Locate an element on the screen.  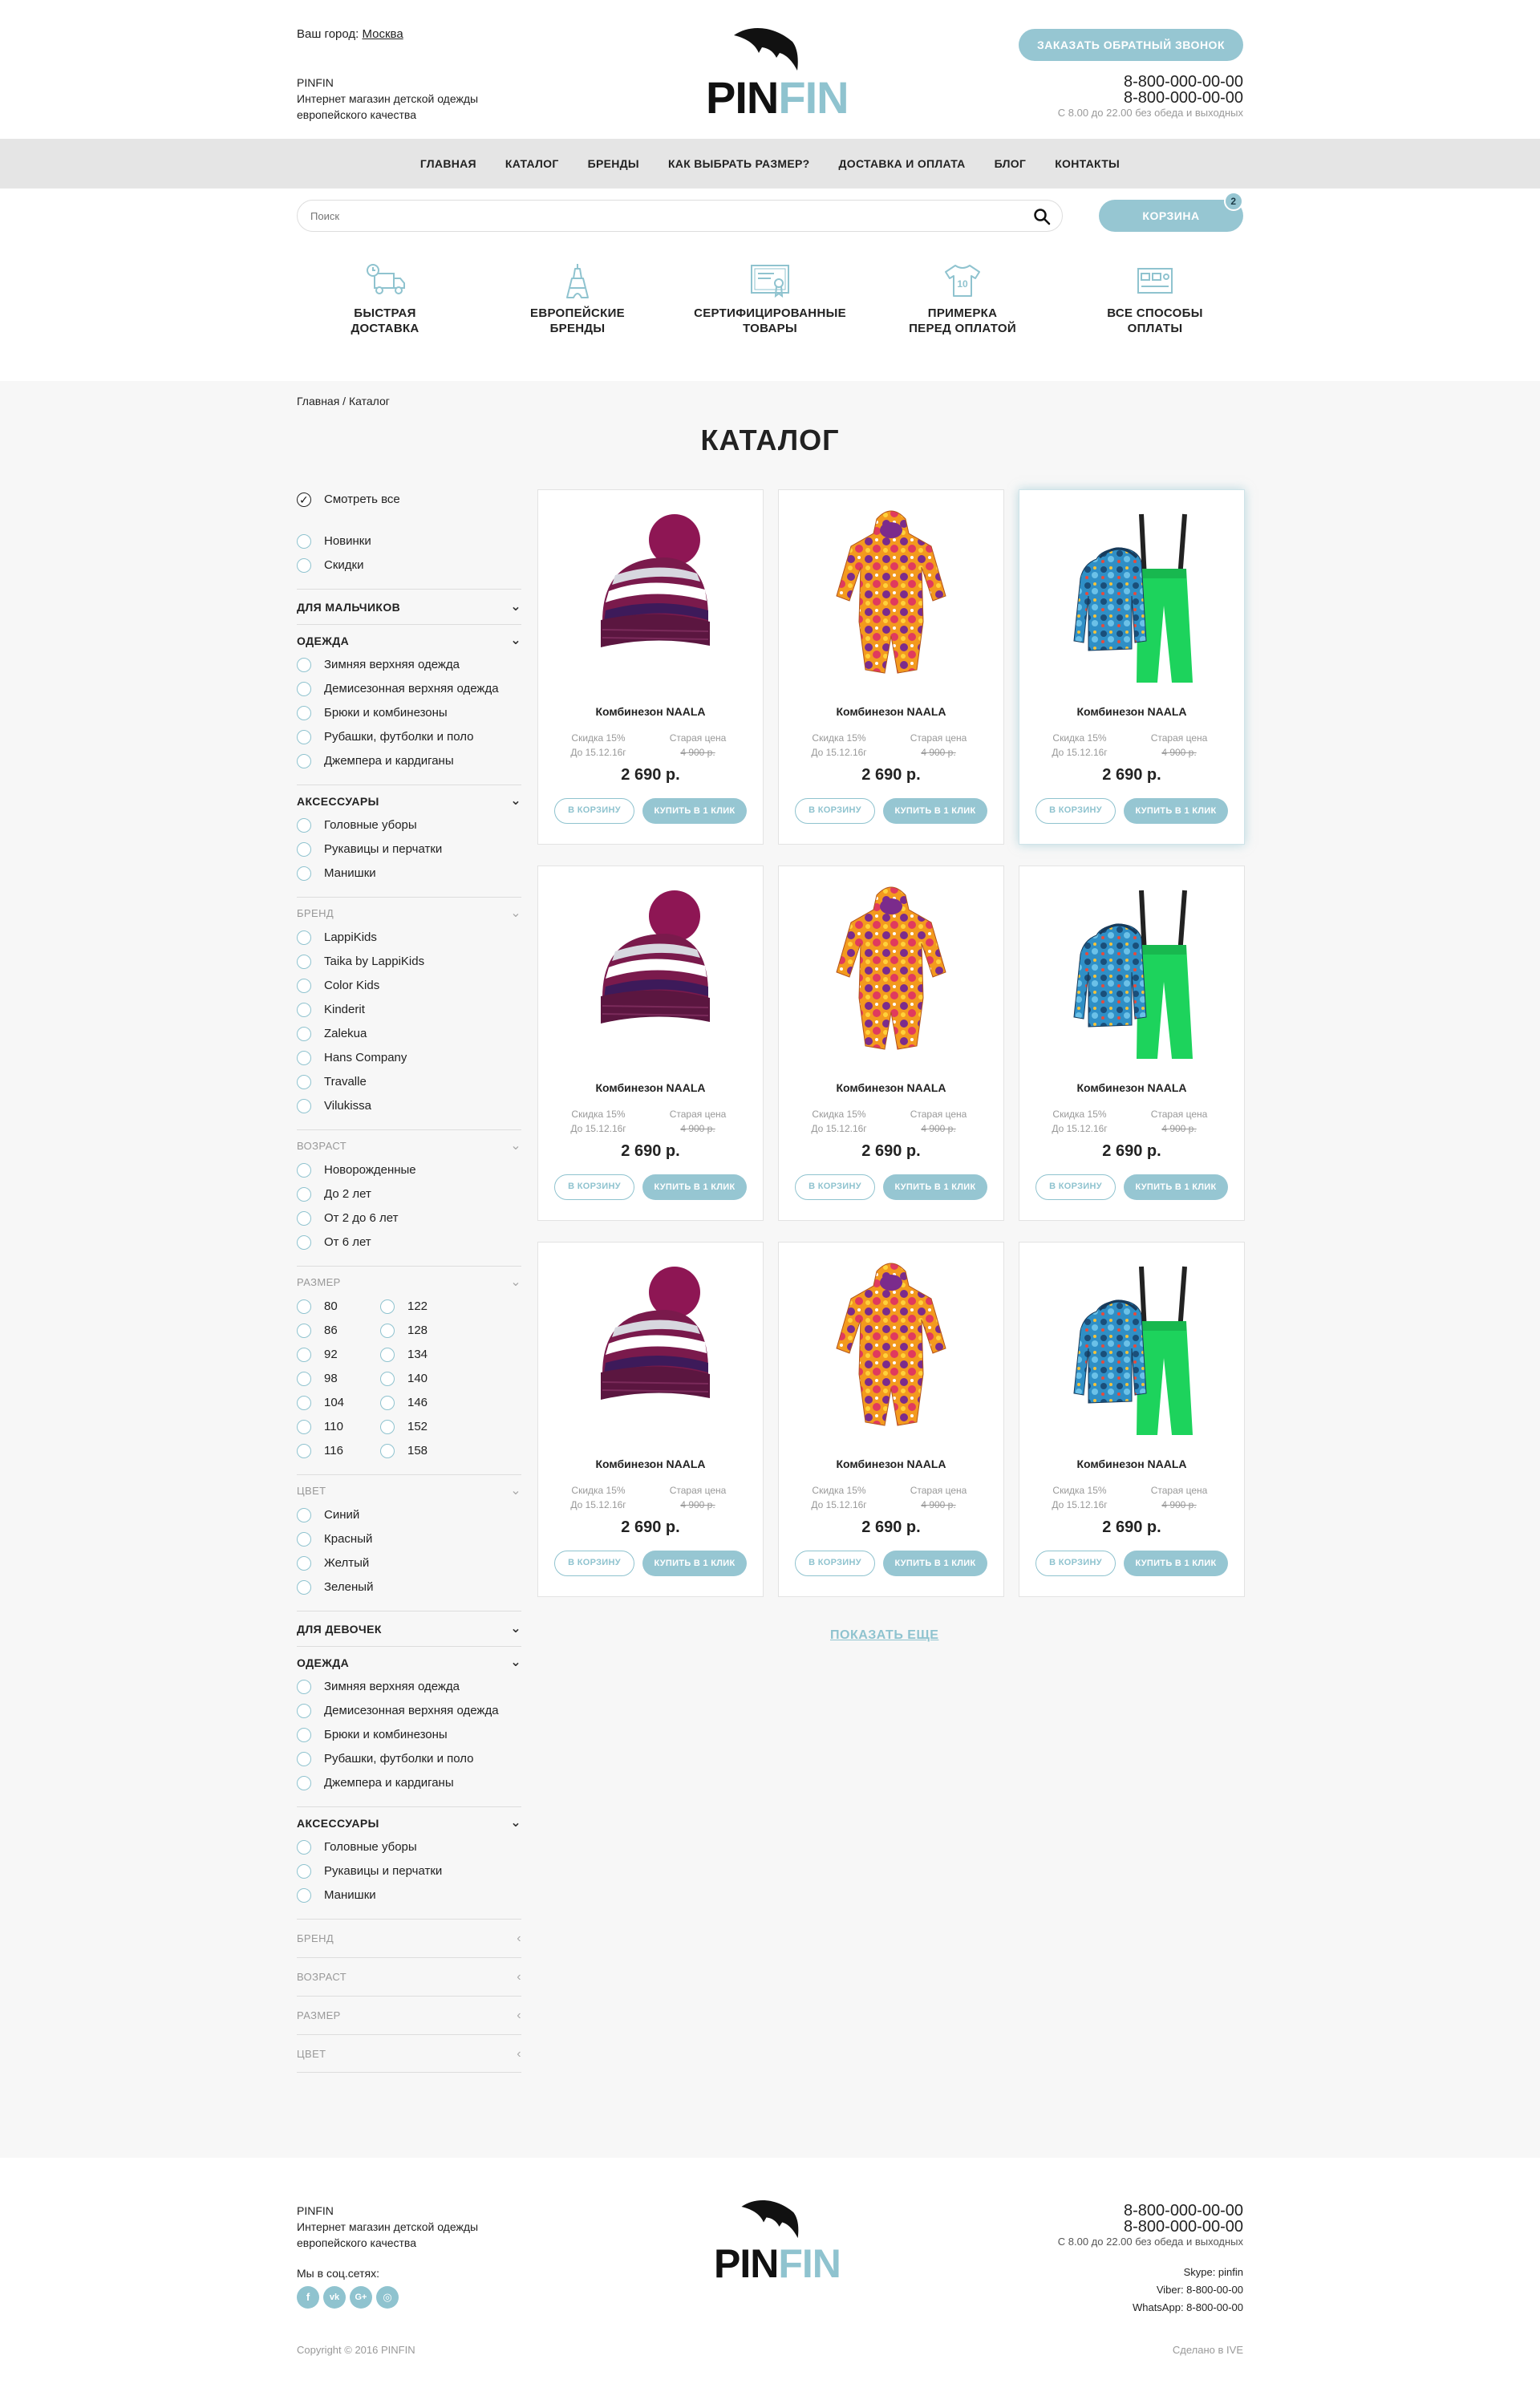
filter-option: Зимняя верхняя одежда is located at coordinates (409, 665).